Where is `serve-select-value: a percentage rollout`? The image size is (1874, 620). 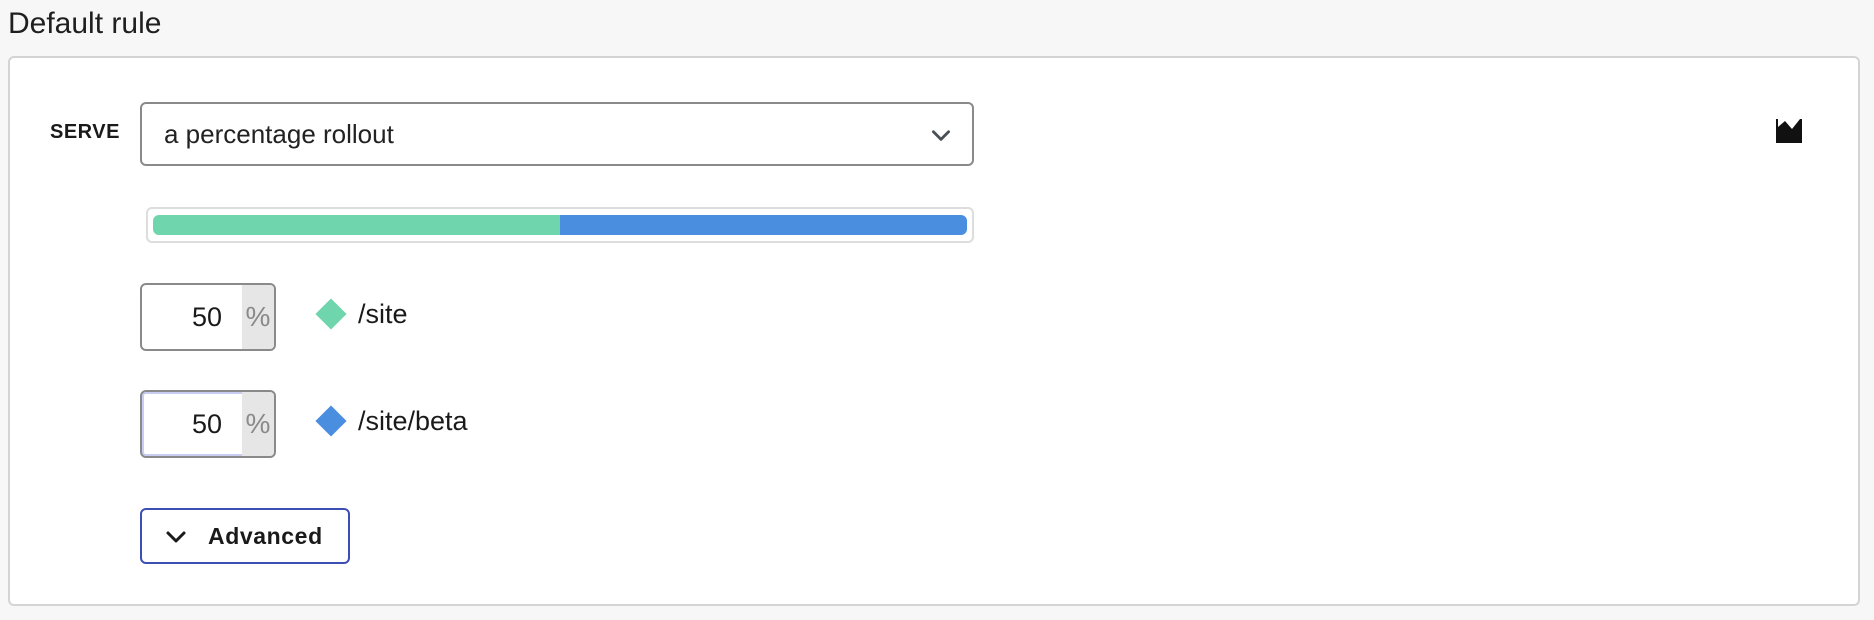 serve-select-value: a percentage rollout is located at coordinates (279, 134).